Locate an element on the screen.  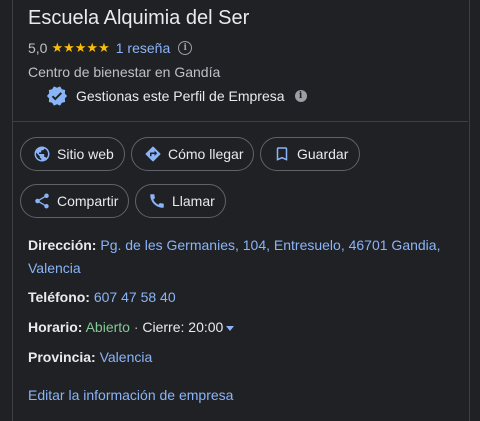
business-category: Centro de bienestar en Gandía is located at coordinates (124, 72).